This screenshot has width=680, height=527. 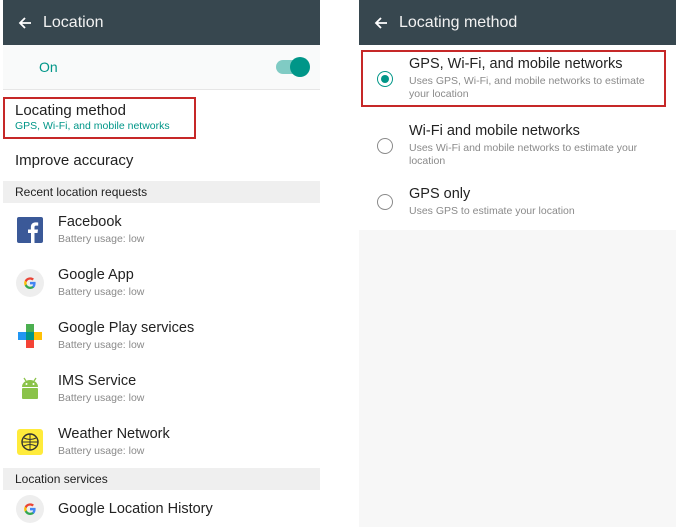 What do you see at coordinates (96, 275) in the screenshot?
I see `app-name: Google App` at bounding box center [96, 275].